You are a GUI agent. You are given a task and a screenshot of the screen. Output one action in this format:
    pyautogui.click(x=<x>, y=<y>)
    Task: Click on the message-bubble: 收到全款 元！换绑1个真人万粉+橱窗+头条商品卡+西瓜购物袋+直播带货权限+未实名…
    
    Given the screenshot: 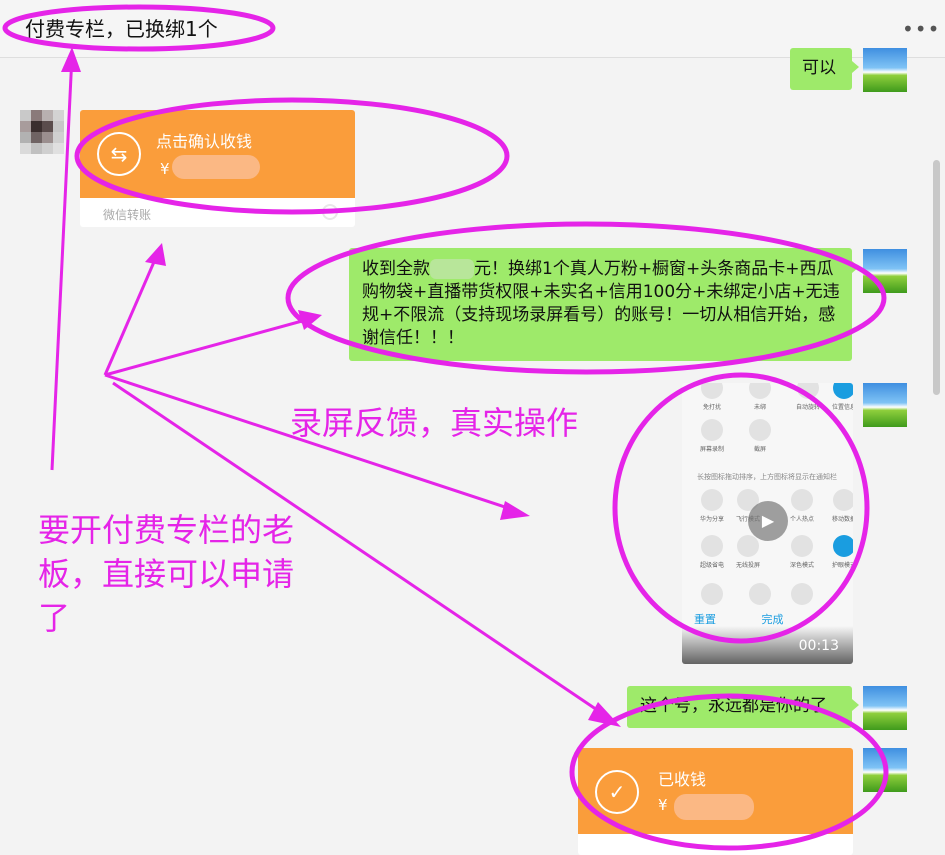 What is the action you would take?
    pyautogui.click(x=604, y=304)
    